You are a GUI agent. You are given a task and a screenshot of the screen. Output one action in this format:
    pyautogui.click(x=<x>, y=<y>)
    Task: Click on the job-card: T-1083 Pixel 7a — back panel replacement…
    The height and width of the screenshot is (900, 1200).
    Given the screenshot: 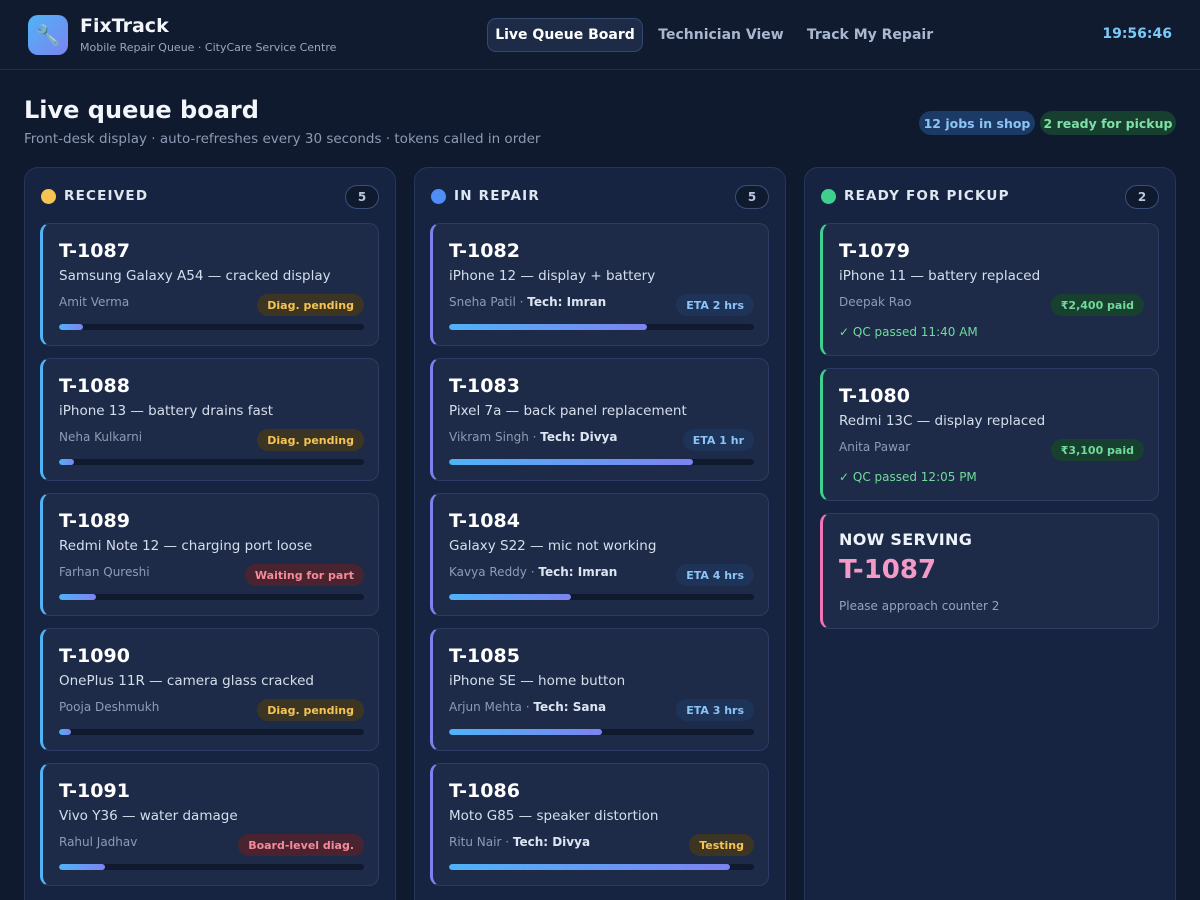 What is the action you would take?
    pyautogui.click(x=599, y=419)
    